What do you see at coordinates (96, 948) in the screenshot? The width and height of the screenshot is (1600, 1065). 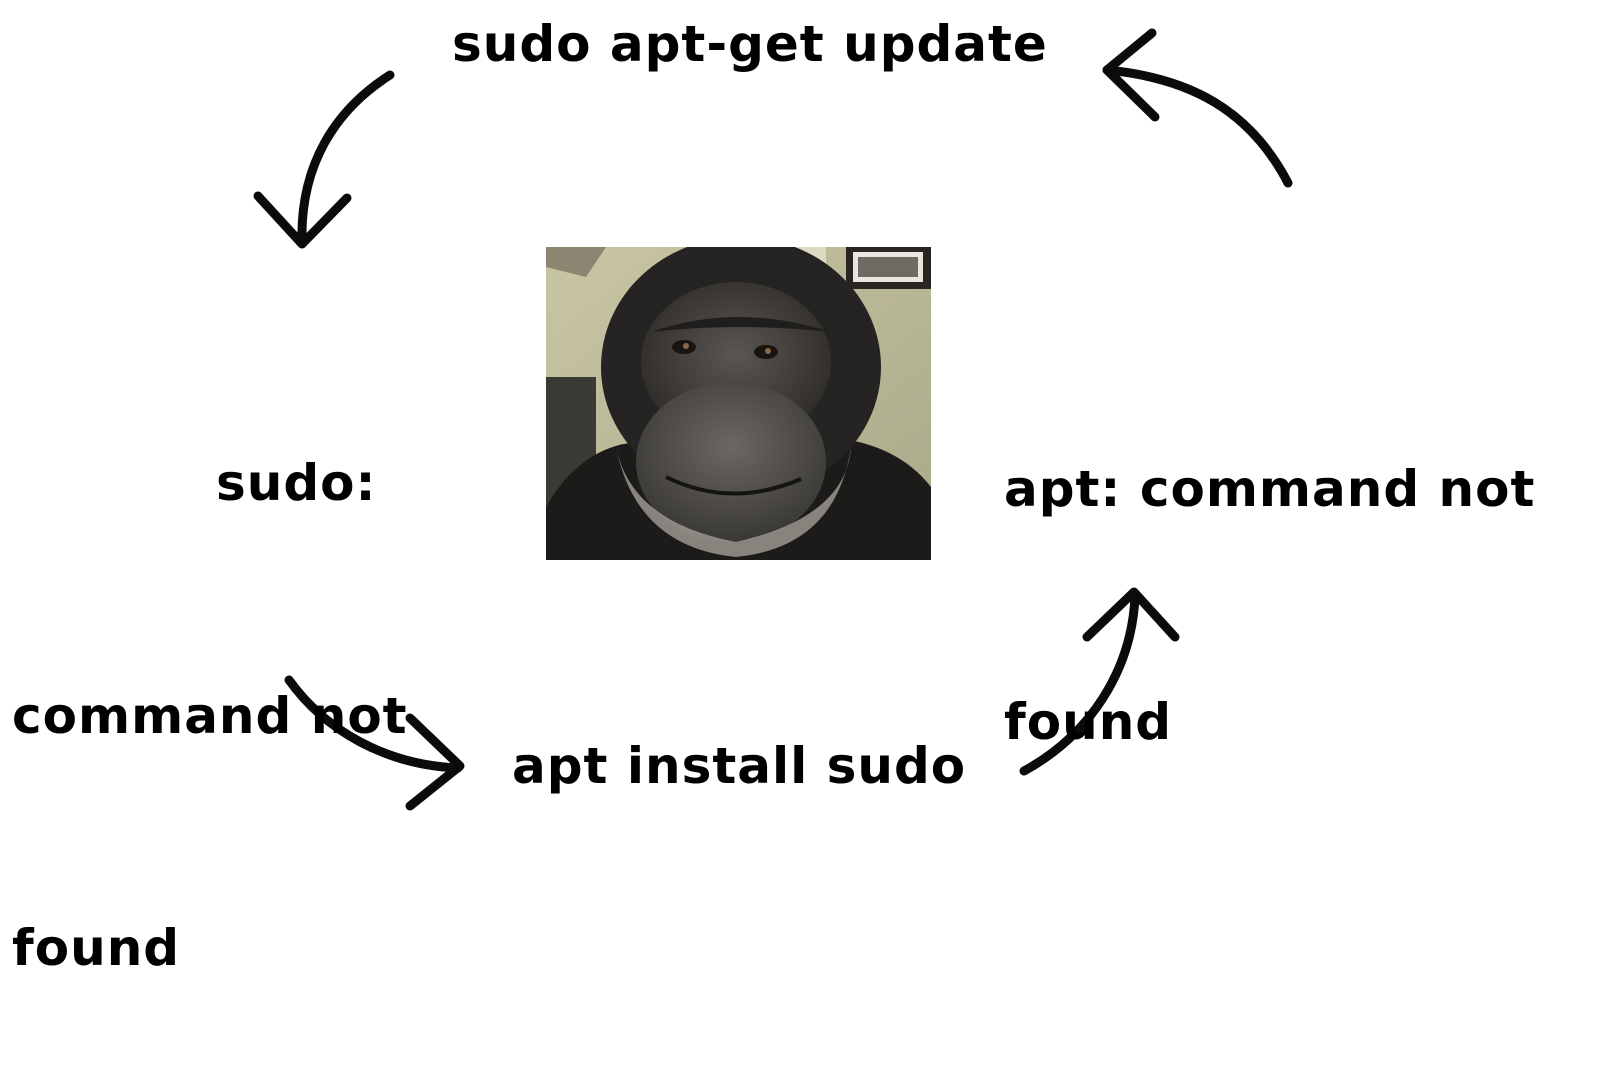 I see `node-left-line-3: found` at bounding box center [96, 948].